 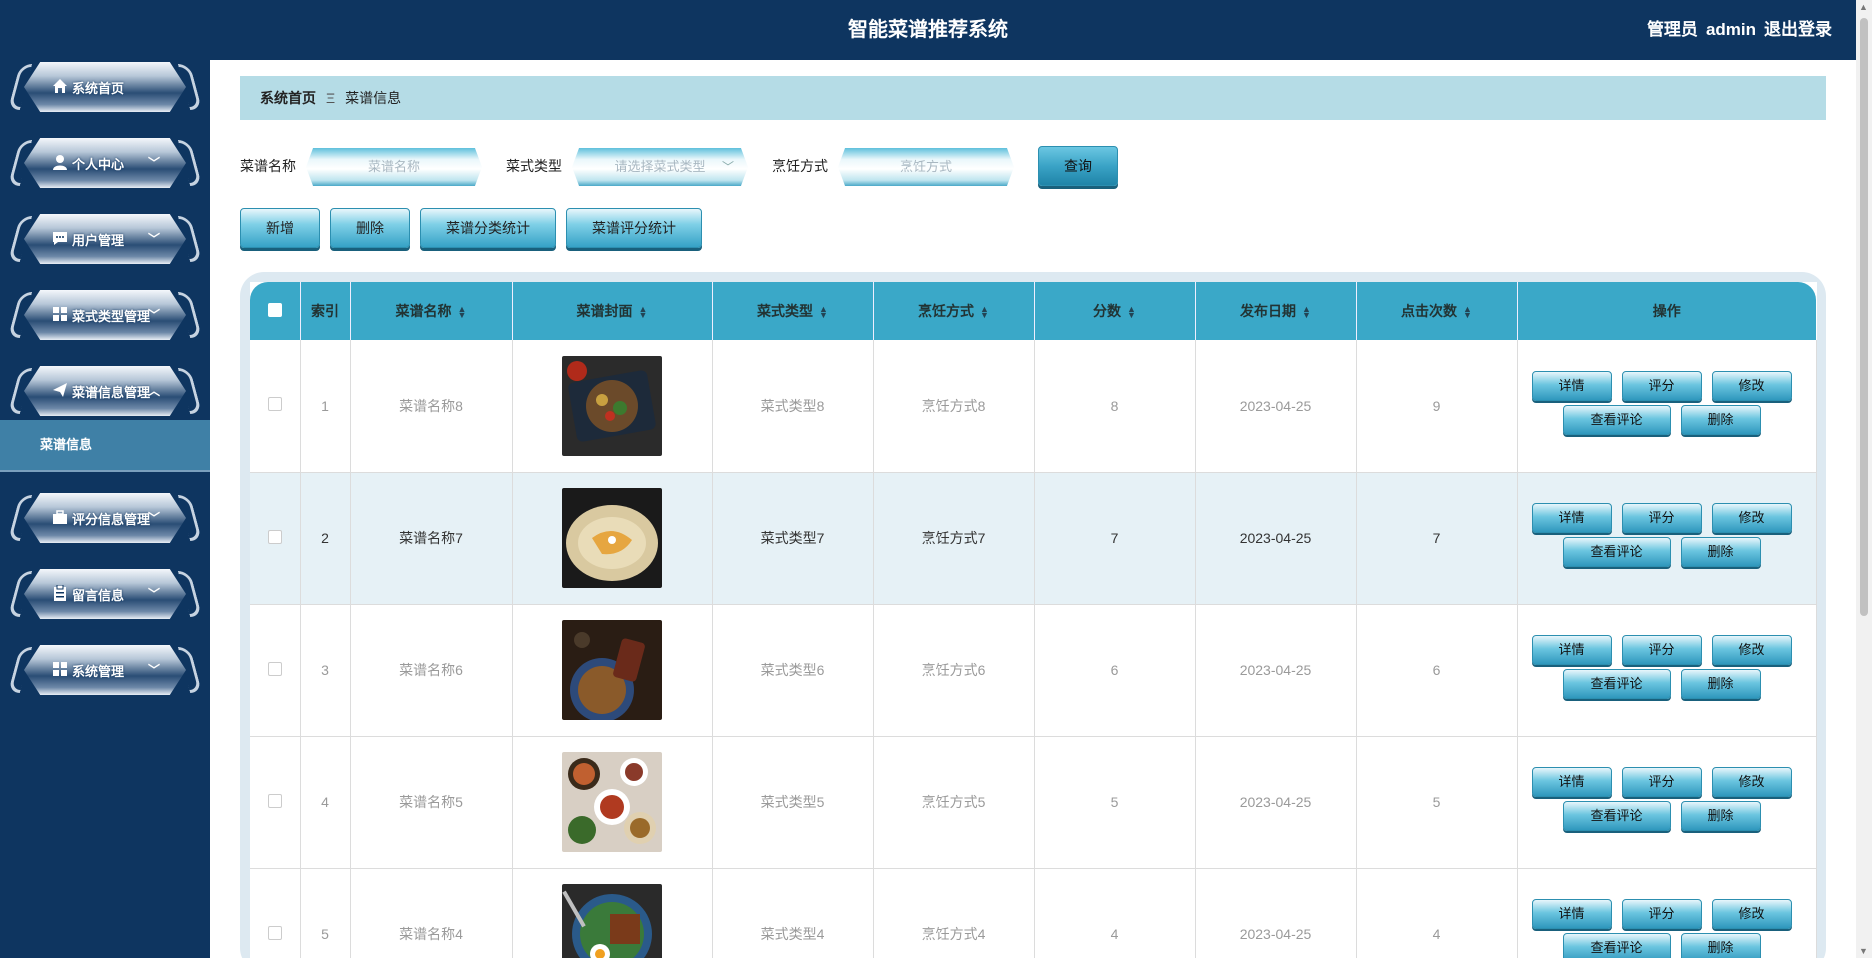 I want to click on query-button: 查询, so click(x=1078, y=166).